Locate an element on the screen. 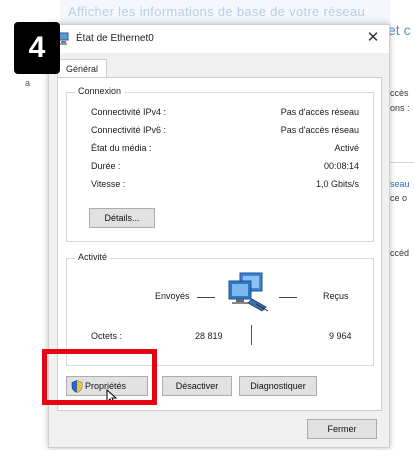 Image resolution: width=414 pixels, height=450 pixels. close-icon: ✕ is located at coordinates (373, 38).